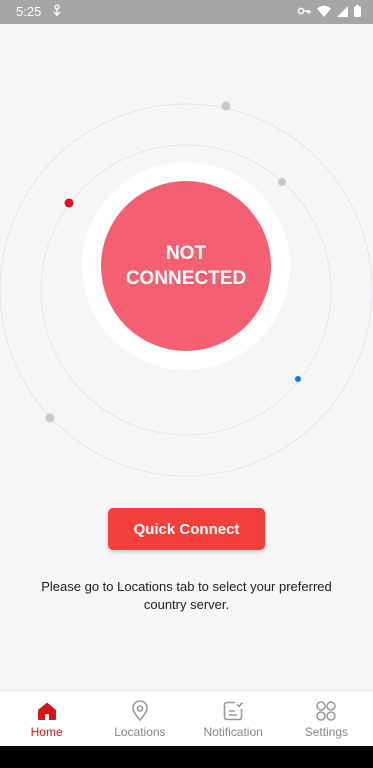 The height and width of the screenshot is (768, 373). What do you see at coordinates (186, 278) in the screenshot?
I see `status-line-2: CONNECTED` at bounding box center [186, 278].